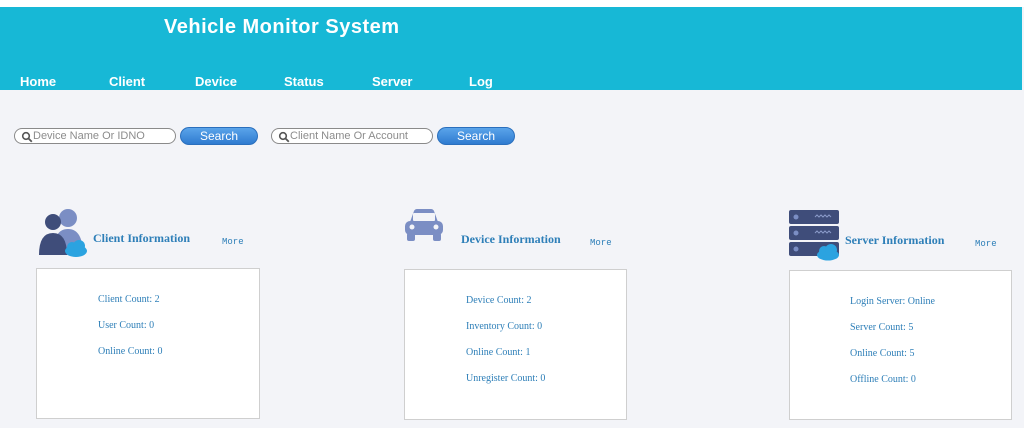 The height and width of the screenshot is (428, 1024). Describe the element at coordinates (101, 136) in the screenshot. I see `device-search-input` at that location.